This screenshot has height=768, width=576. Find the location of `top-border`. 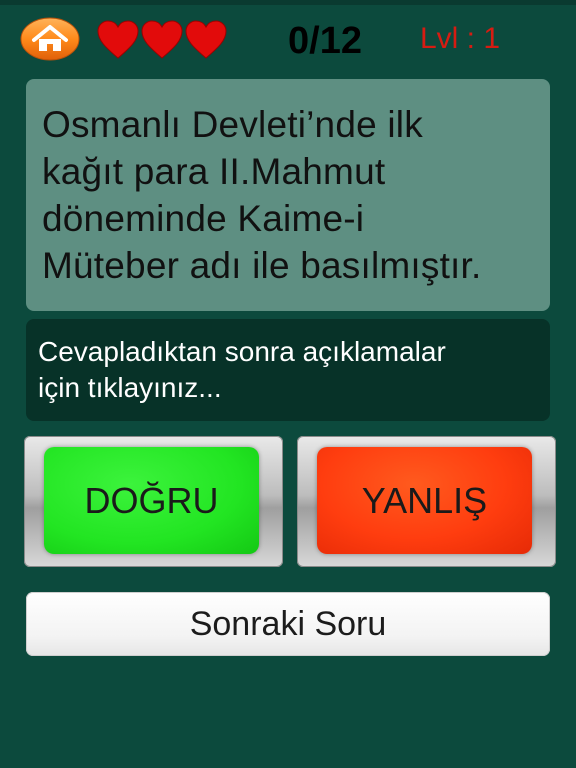

top-border is located at coordinates (288, 2).